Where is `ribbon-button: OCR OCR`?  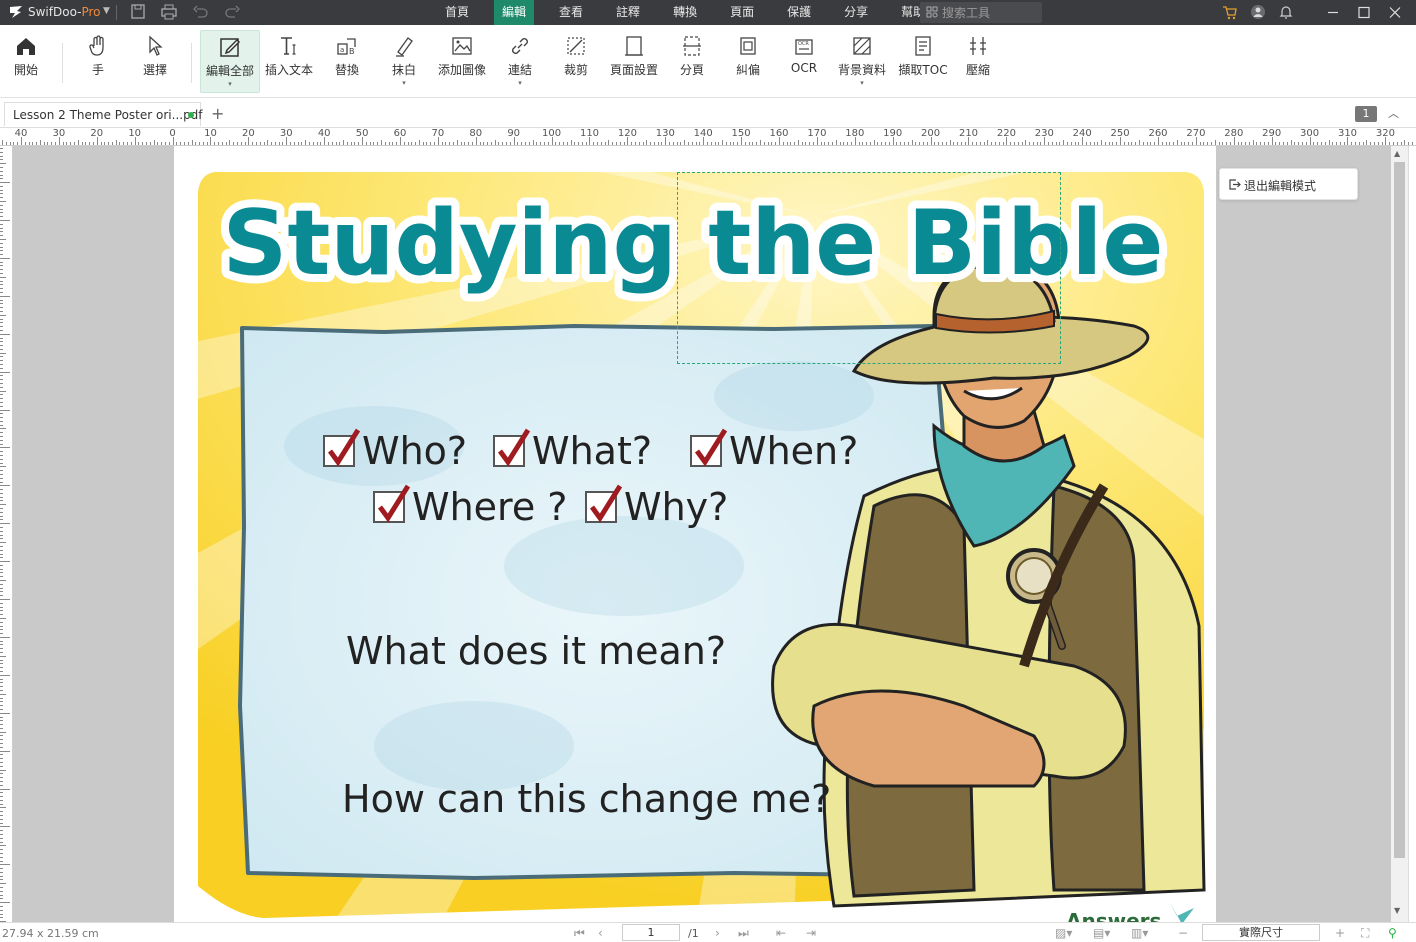 ribbon-button: OCR OCR is located at coordinates (804, 61).